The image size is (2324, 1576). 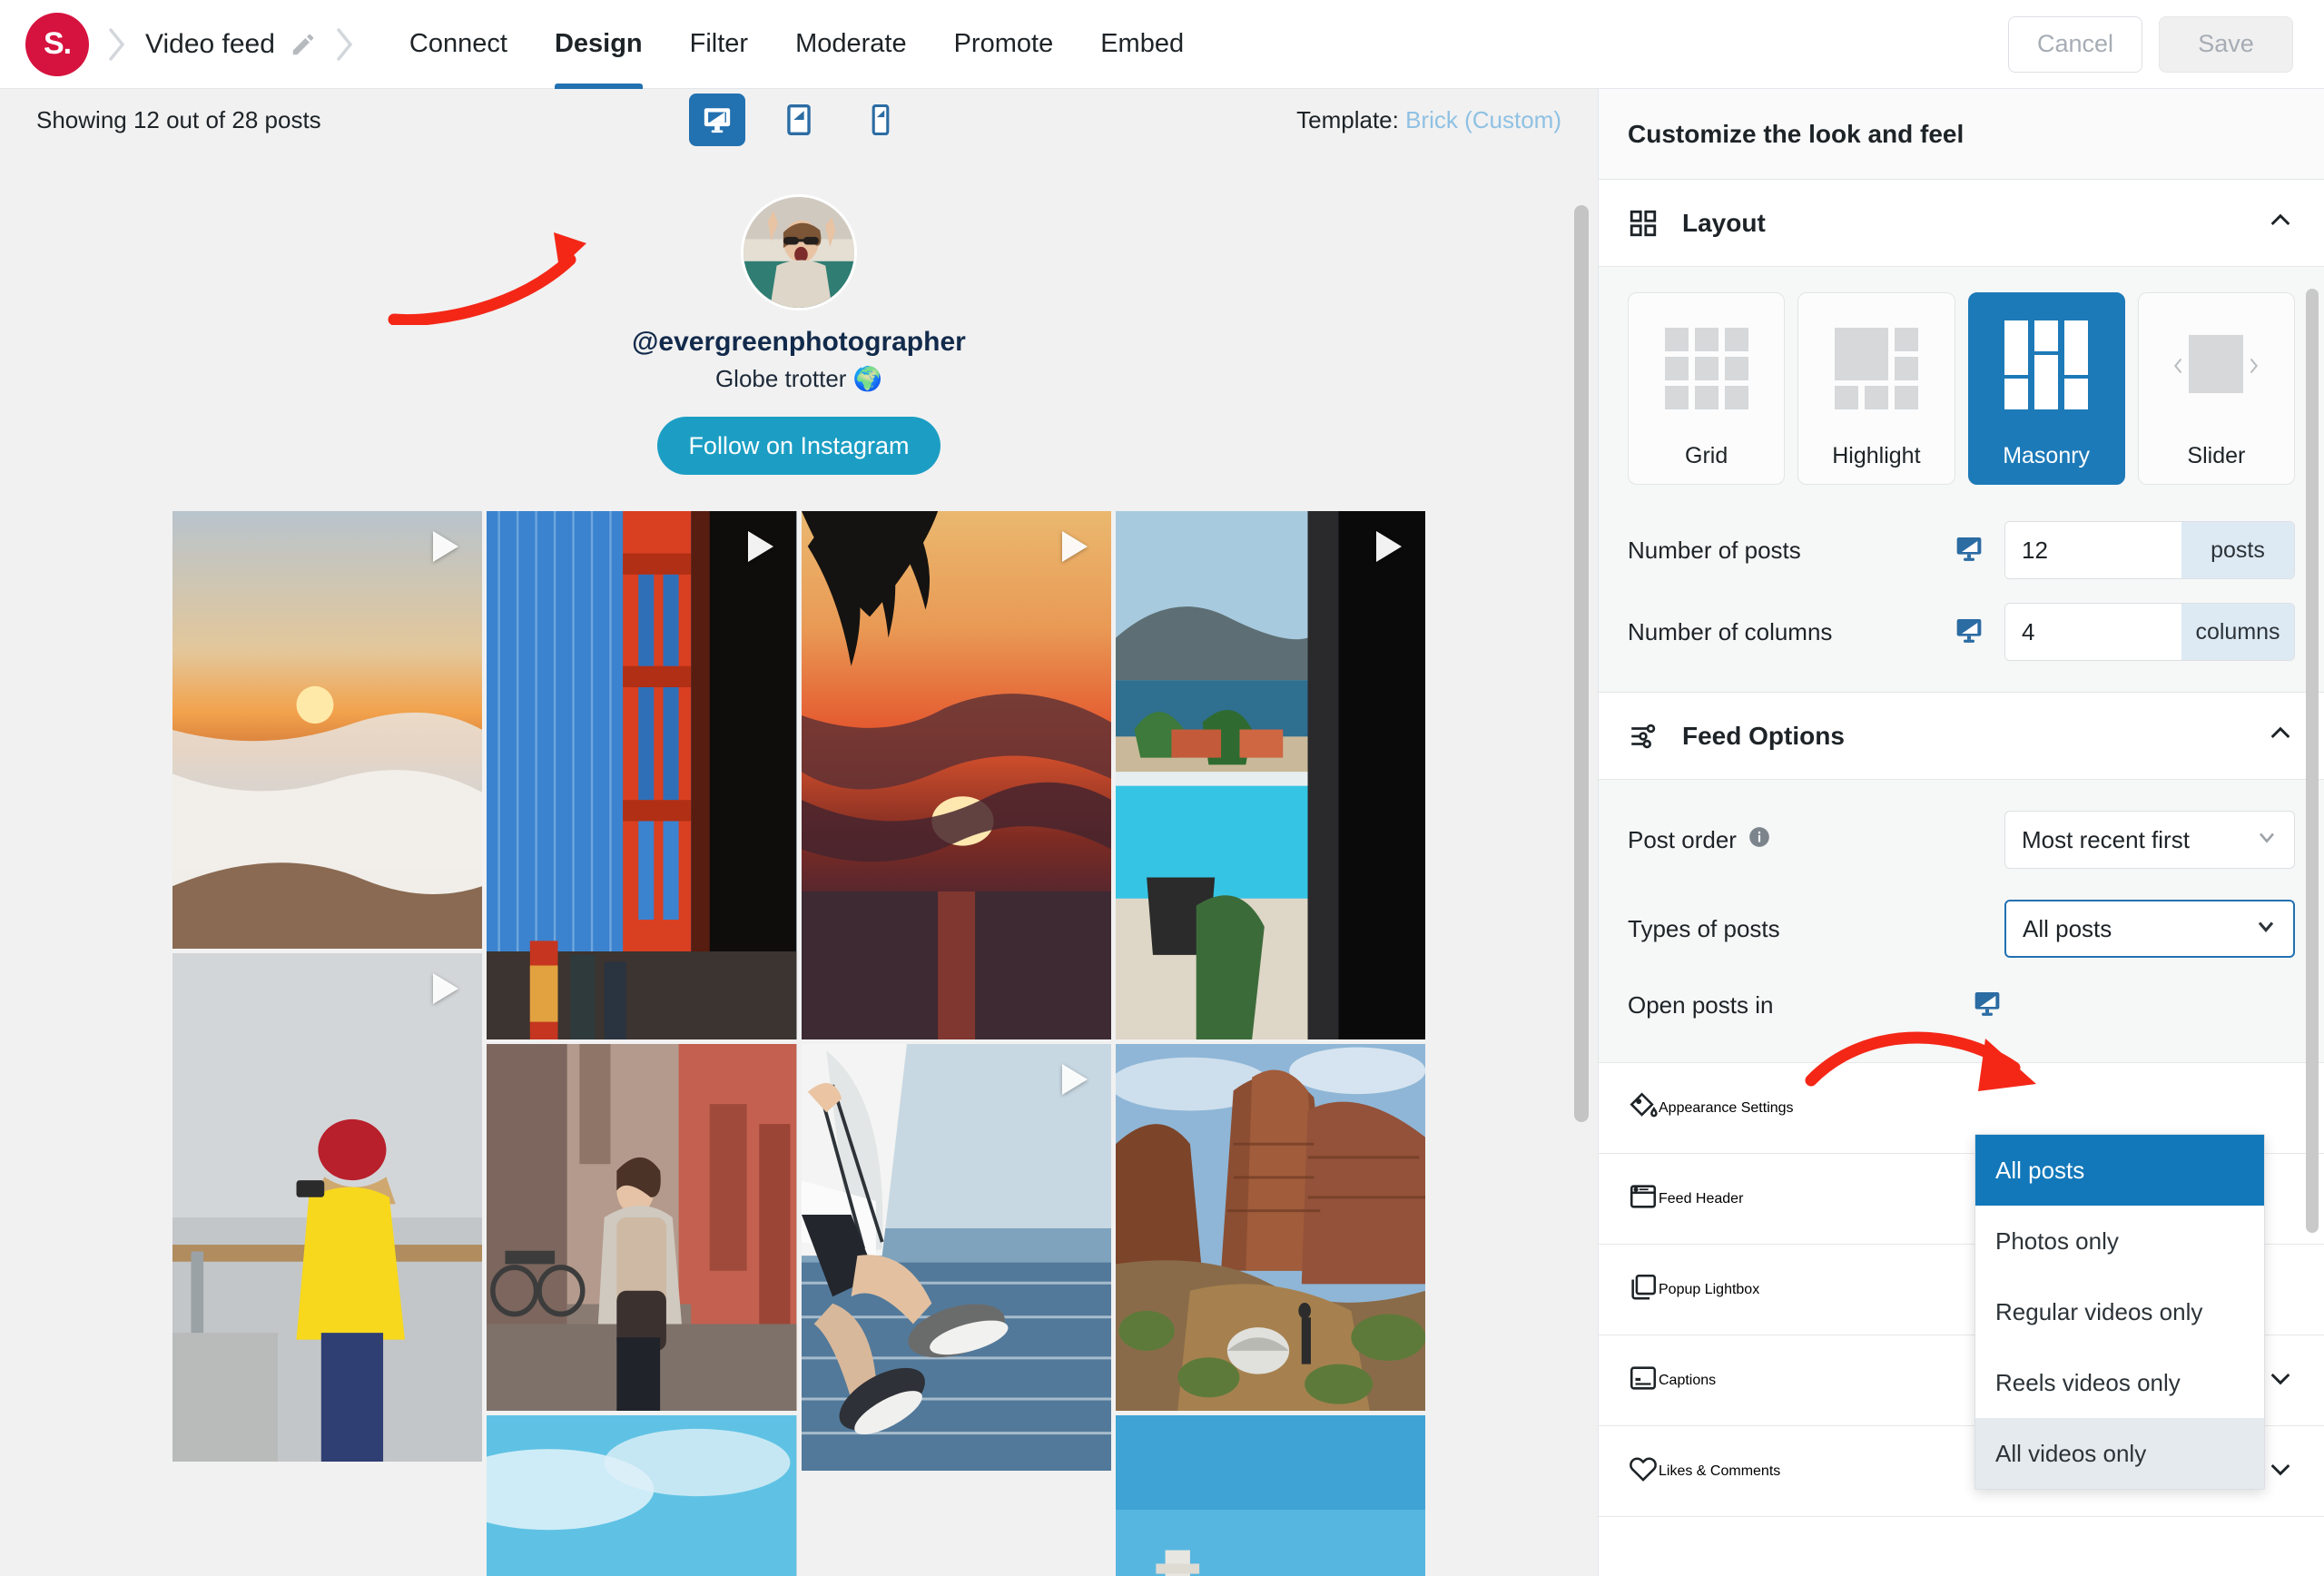 What do you see at coordinates (880, 120) in the screenshot?
I see `mobile-view-button` at bounding box center [880, 120].